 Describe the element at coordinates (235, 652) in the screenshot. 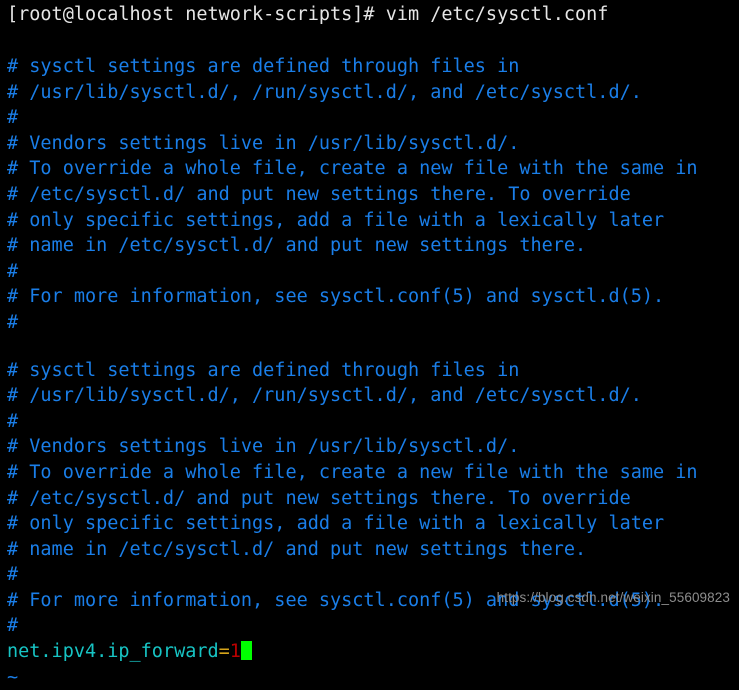

I see `setting-value: 1` at that location.